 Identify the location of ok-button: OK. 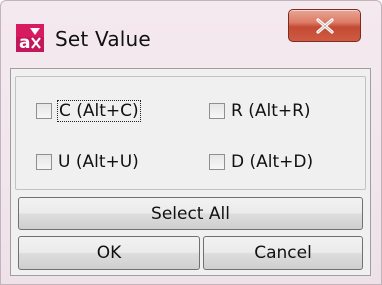
(109, 253).